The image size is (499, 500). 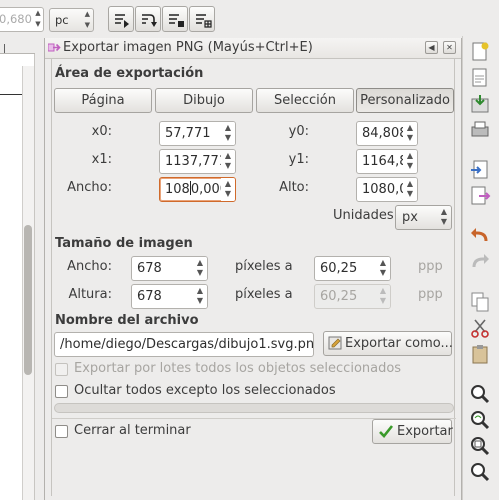 I want to click on filename-input: /home/diego/Descargas/dibujo1.svg.png, so click(x=184, y=344).